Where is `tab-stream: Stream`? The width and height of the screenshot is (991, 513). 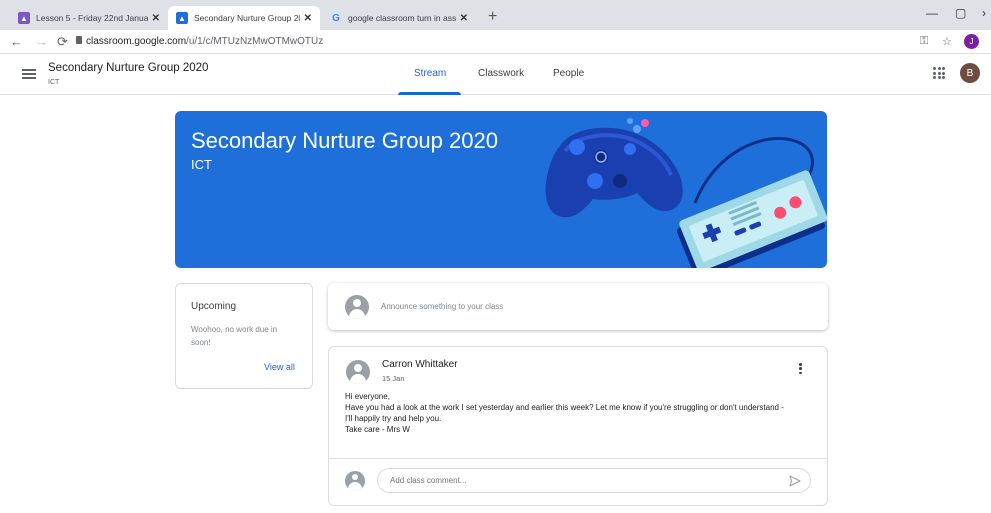 tab-stream: Stream is located at coordinates (430, 73).